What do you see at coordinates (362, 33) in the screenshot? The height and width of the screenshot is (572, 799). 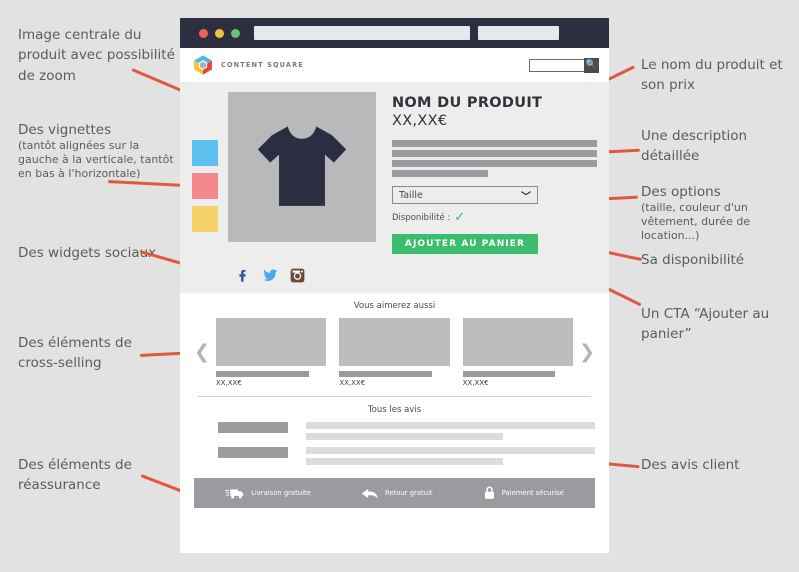 I see `address-bar` at bounding box center [362, 33].